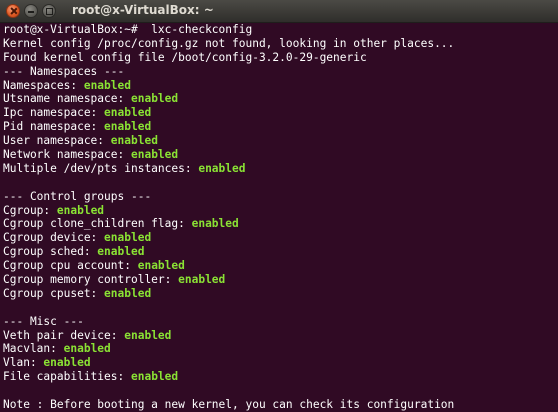  I want to click on terminal-line: Cgroup memory controller: enabled, so click(279, 280).